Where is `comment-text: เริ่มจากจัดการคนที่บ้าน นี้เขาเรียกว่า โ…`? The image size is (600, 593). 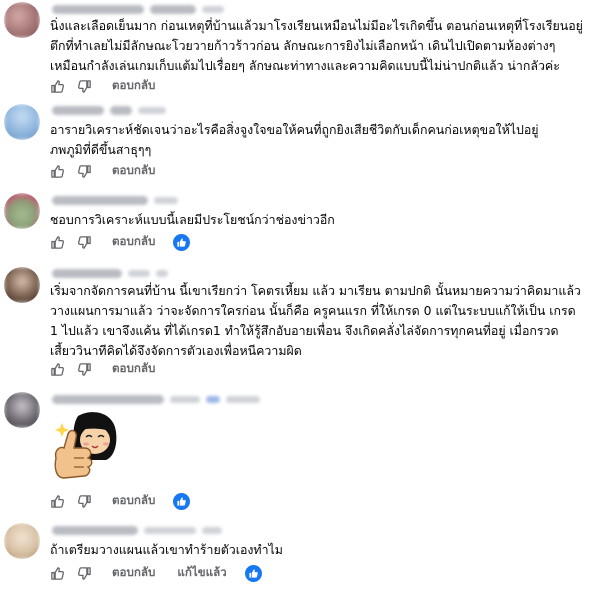
comment-text: เริ่มจากจัดการคนที่บ้าน นี้เขาเรียกว่า โ… is located at coordinates (315, 320).